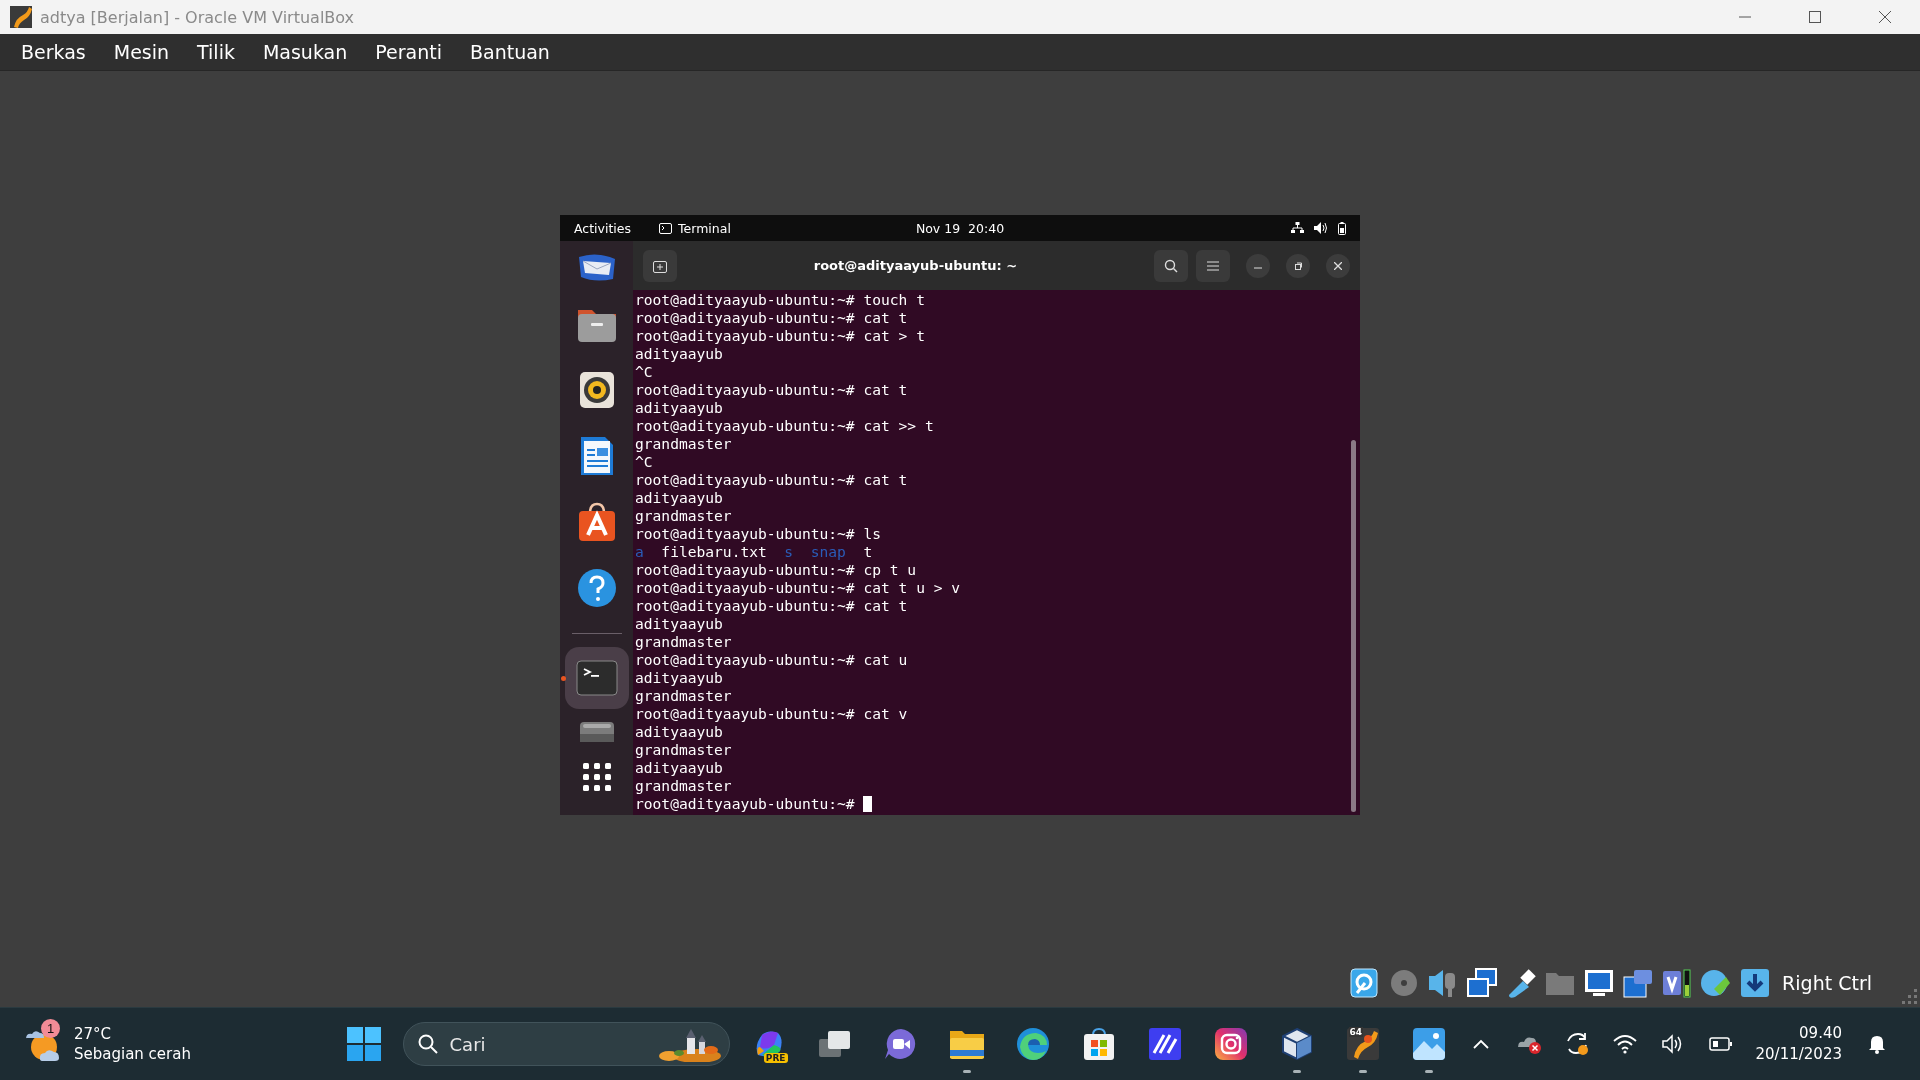 This screenshot has height=1080, width=1920. I want to click on new-tab-icon, so click(660, 265).